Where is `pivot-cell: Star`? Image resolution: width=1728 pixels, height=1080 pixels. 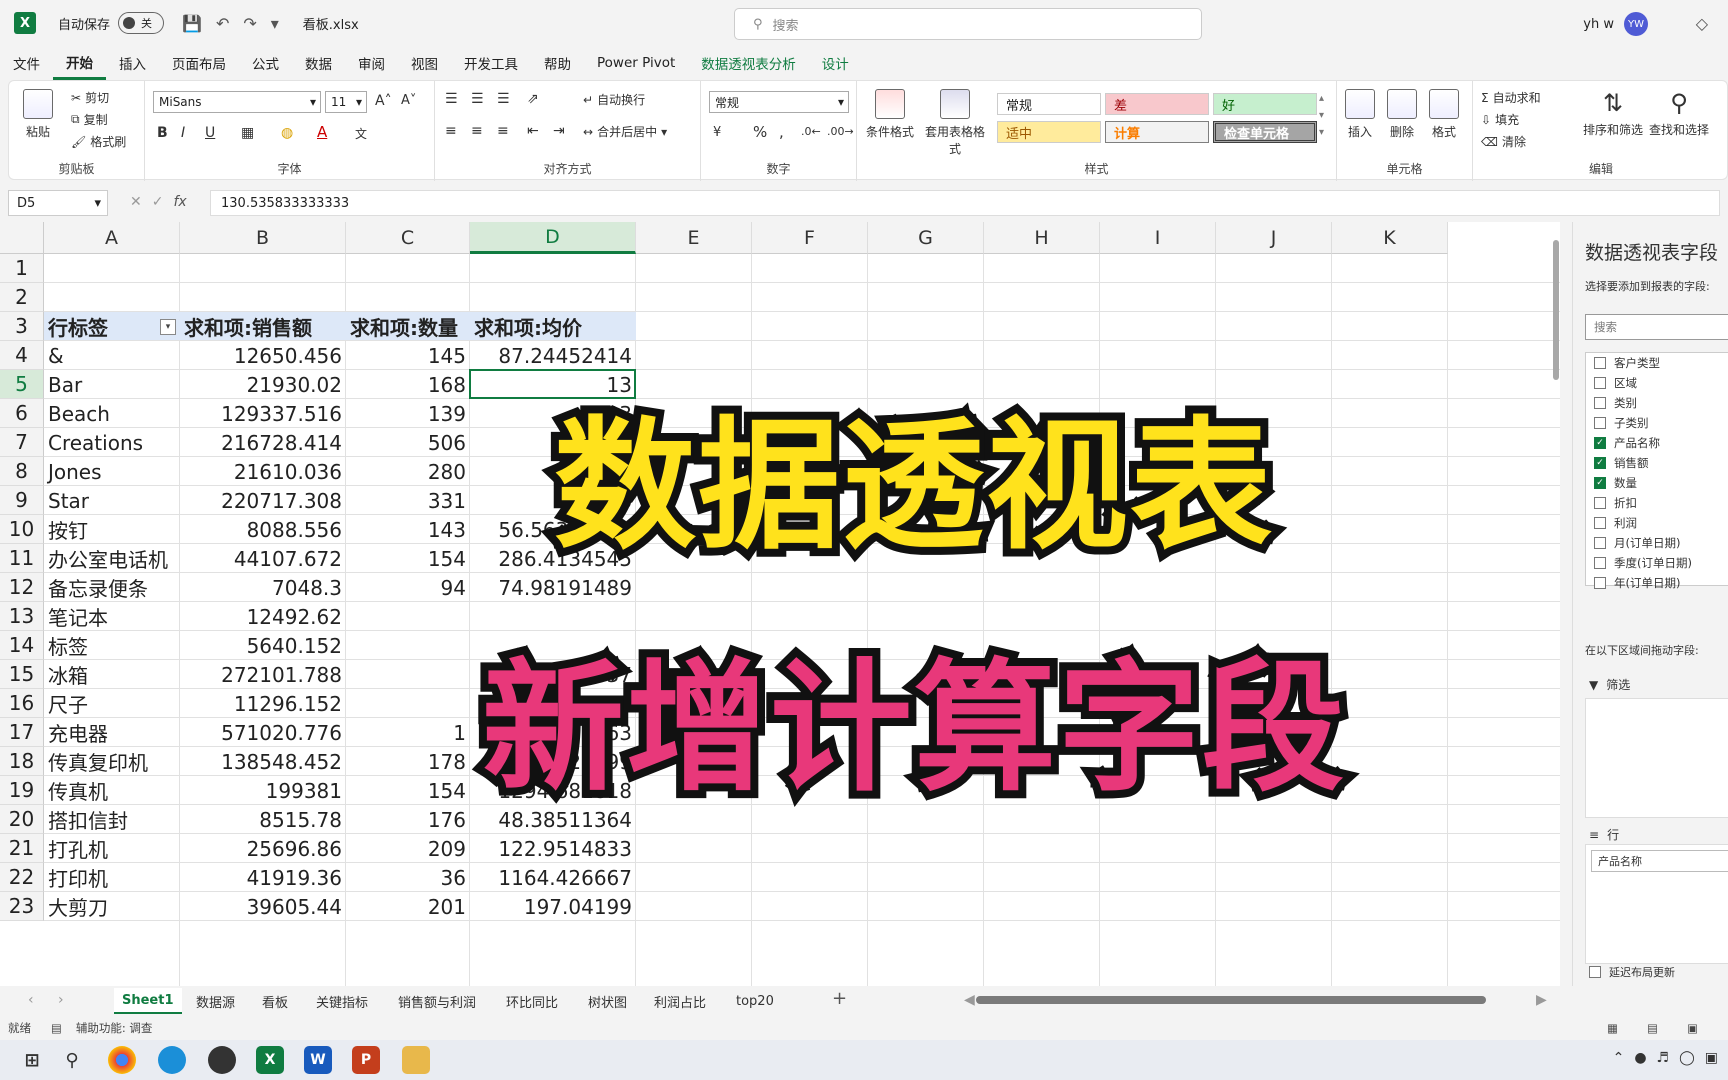 pivot-cell: Star is located at coordinates (112, 500).